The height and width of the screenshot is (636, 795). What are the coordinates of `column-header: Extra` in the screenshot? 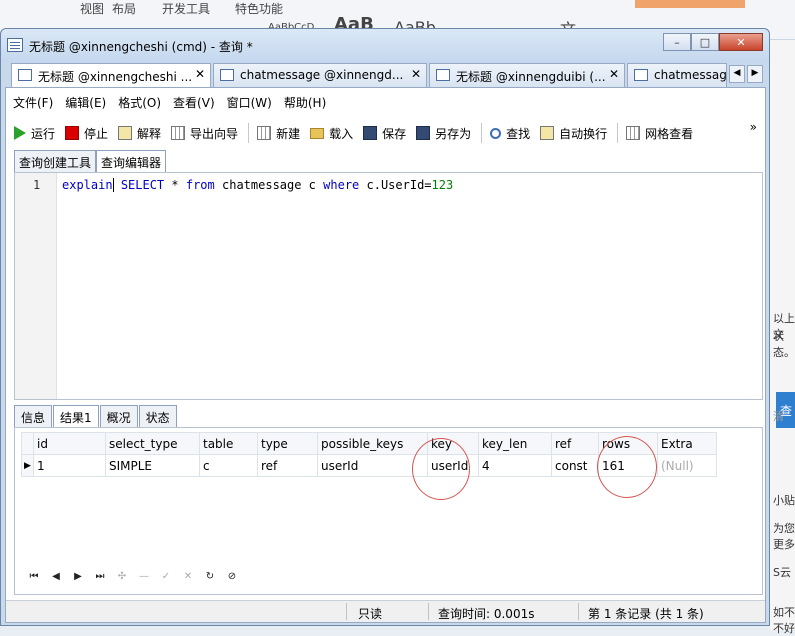 It's located at (687, 443).